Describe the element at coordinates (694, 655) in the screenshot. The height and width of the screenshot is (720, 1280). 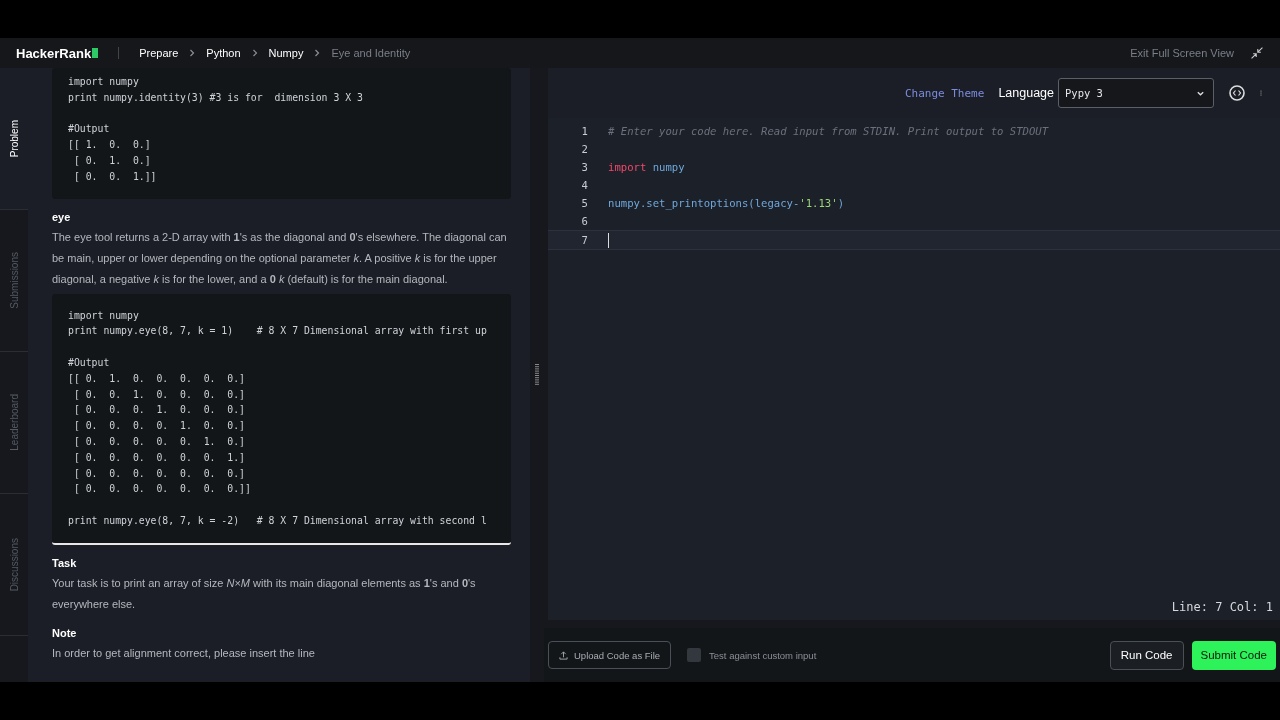
I see `checkbox` at that location.